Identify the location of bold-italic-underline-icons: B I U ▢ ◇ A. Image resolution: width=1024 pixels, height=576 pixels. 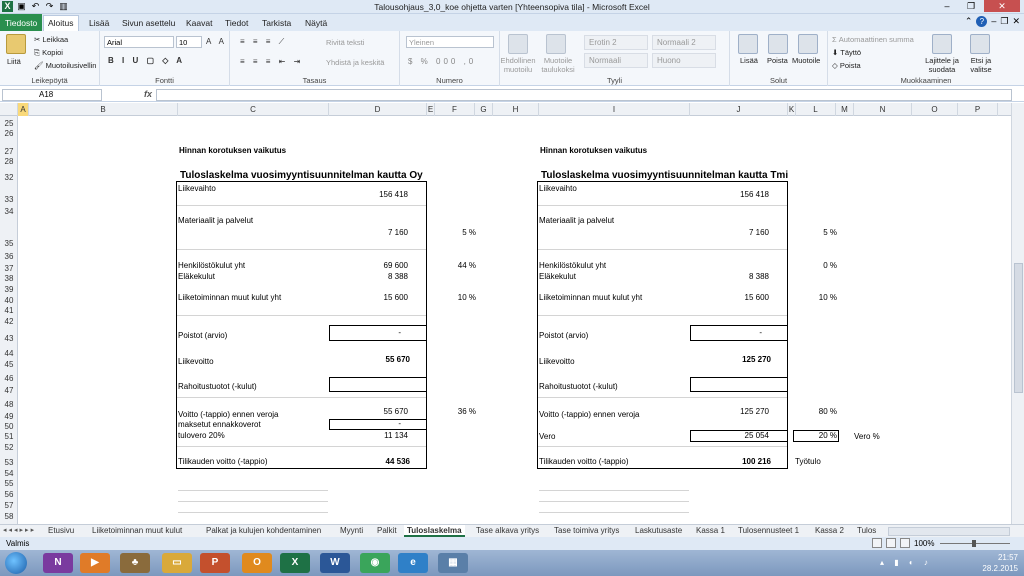
(146, 60).